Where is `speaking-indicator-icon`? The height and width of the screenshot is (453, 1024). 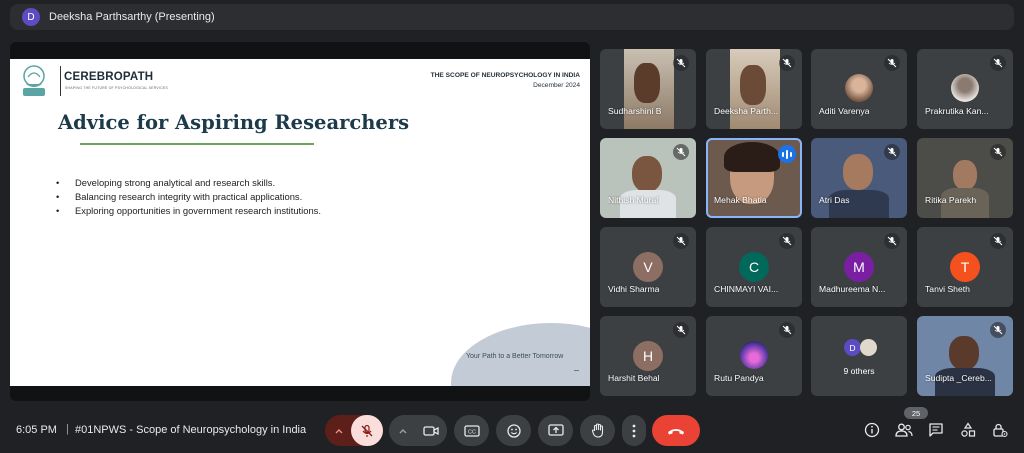 speaking-indicator-icon is located at coordinates (787, 154).